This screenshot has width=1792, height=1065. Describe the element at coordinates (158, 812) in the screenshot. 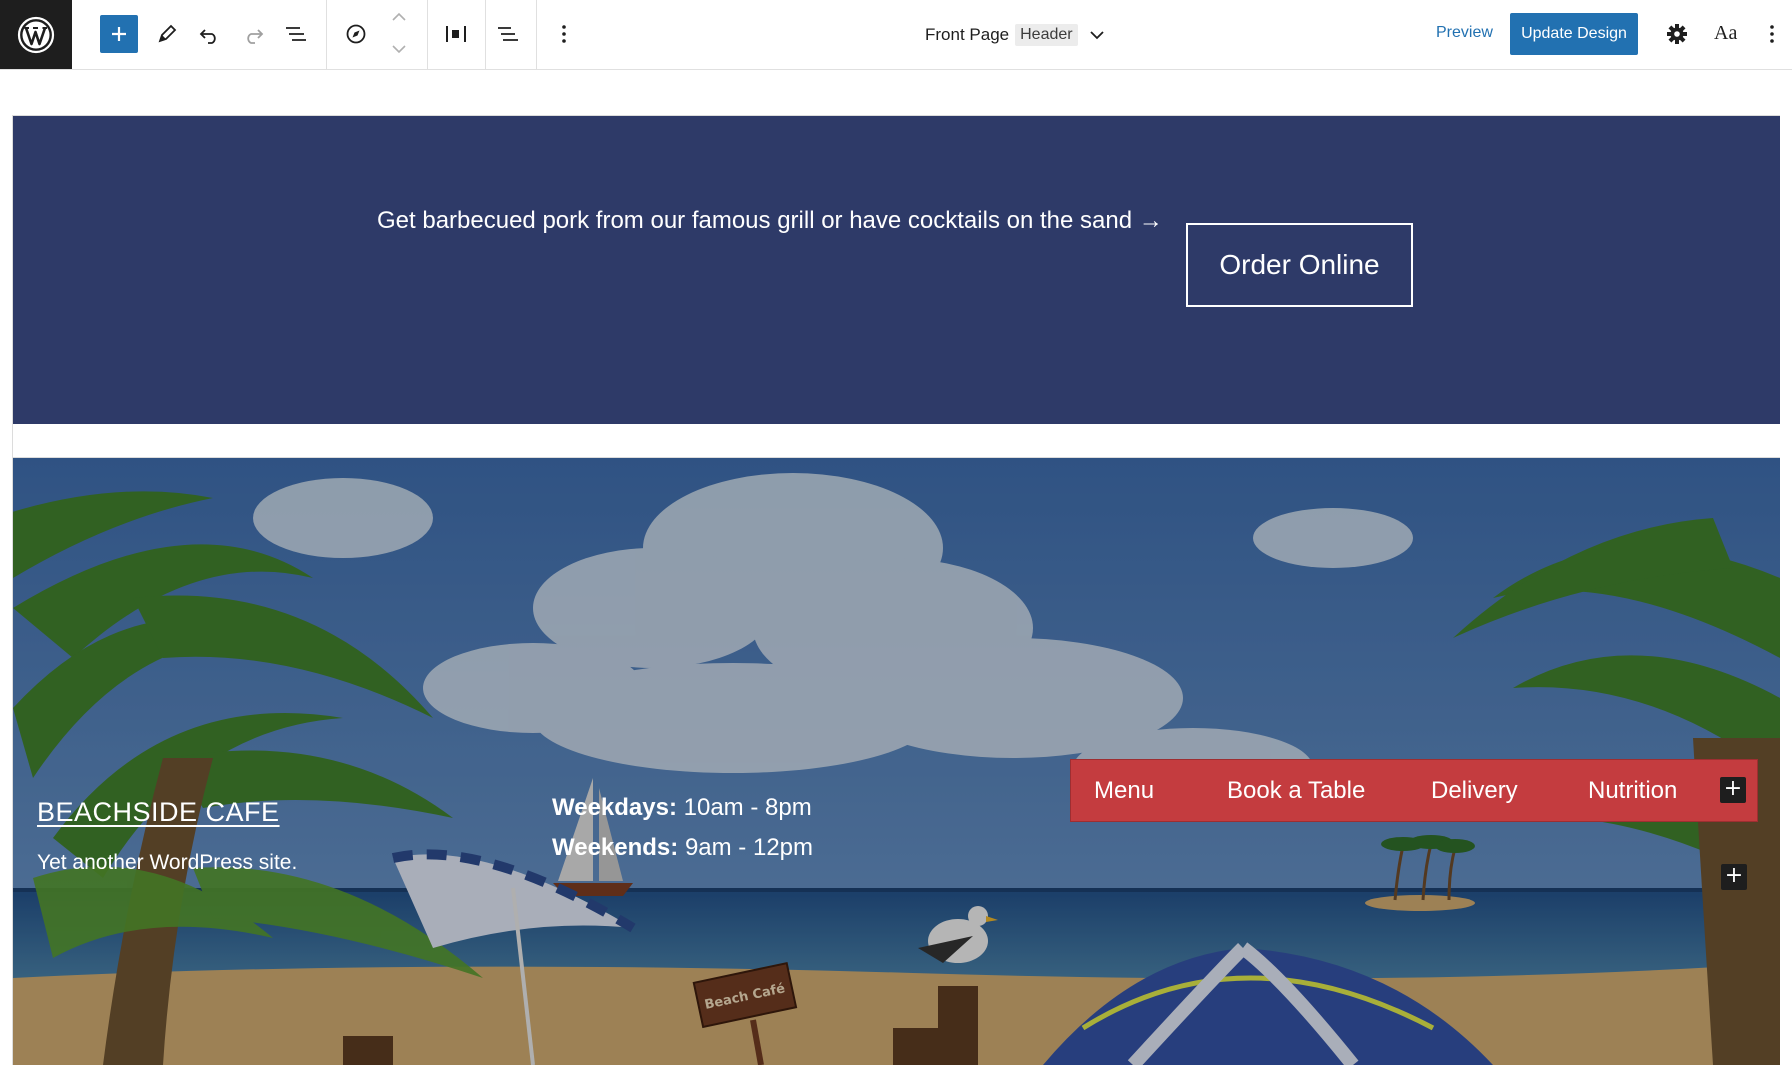

I see `site-title-link: BEACHSIDE CAFE` at that location.